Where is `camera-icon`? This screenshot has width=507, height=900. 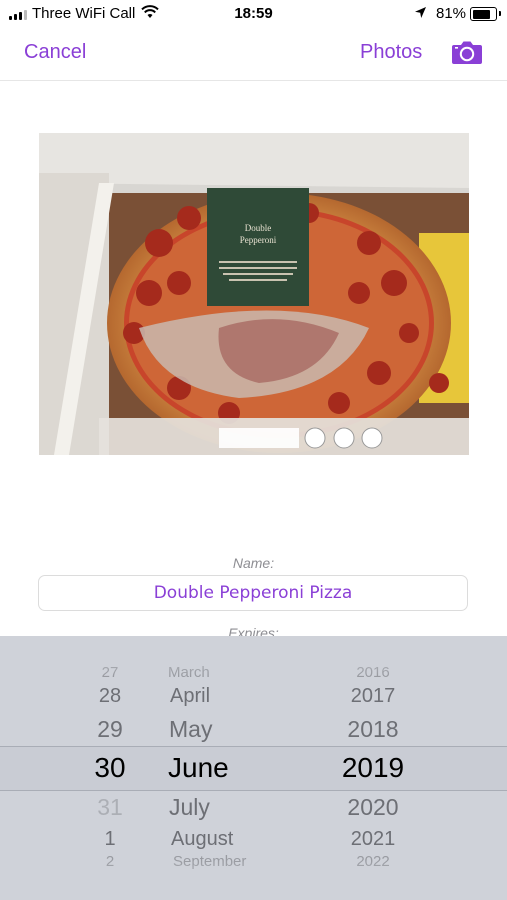
camera-icon is located at coordinates (467, 52).